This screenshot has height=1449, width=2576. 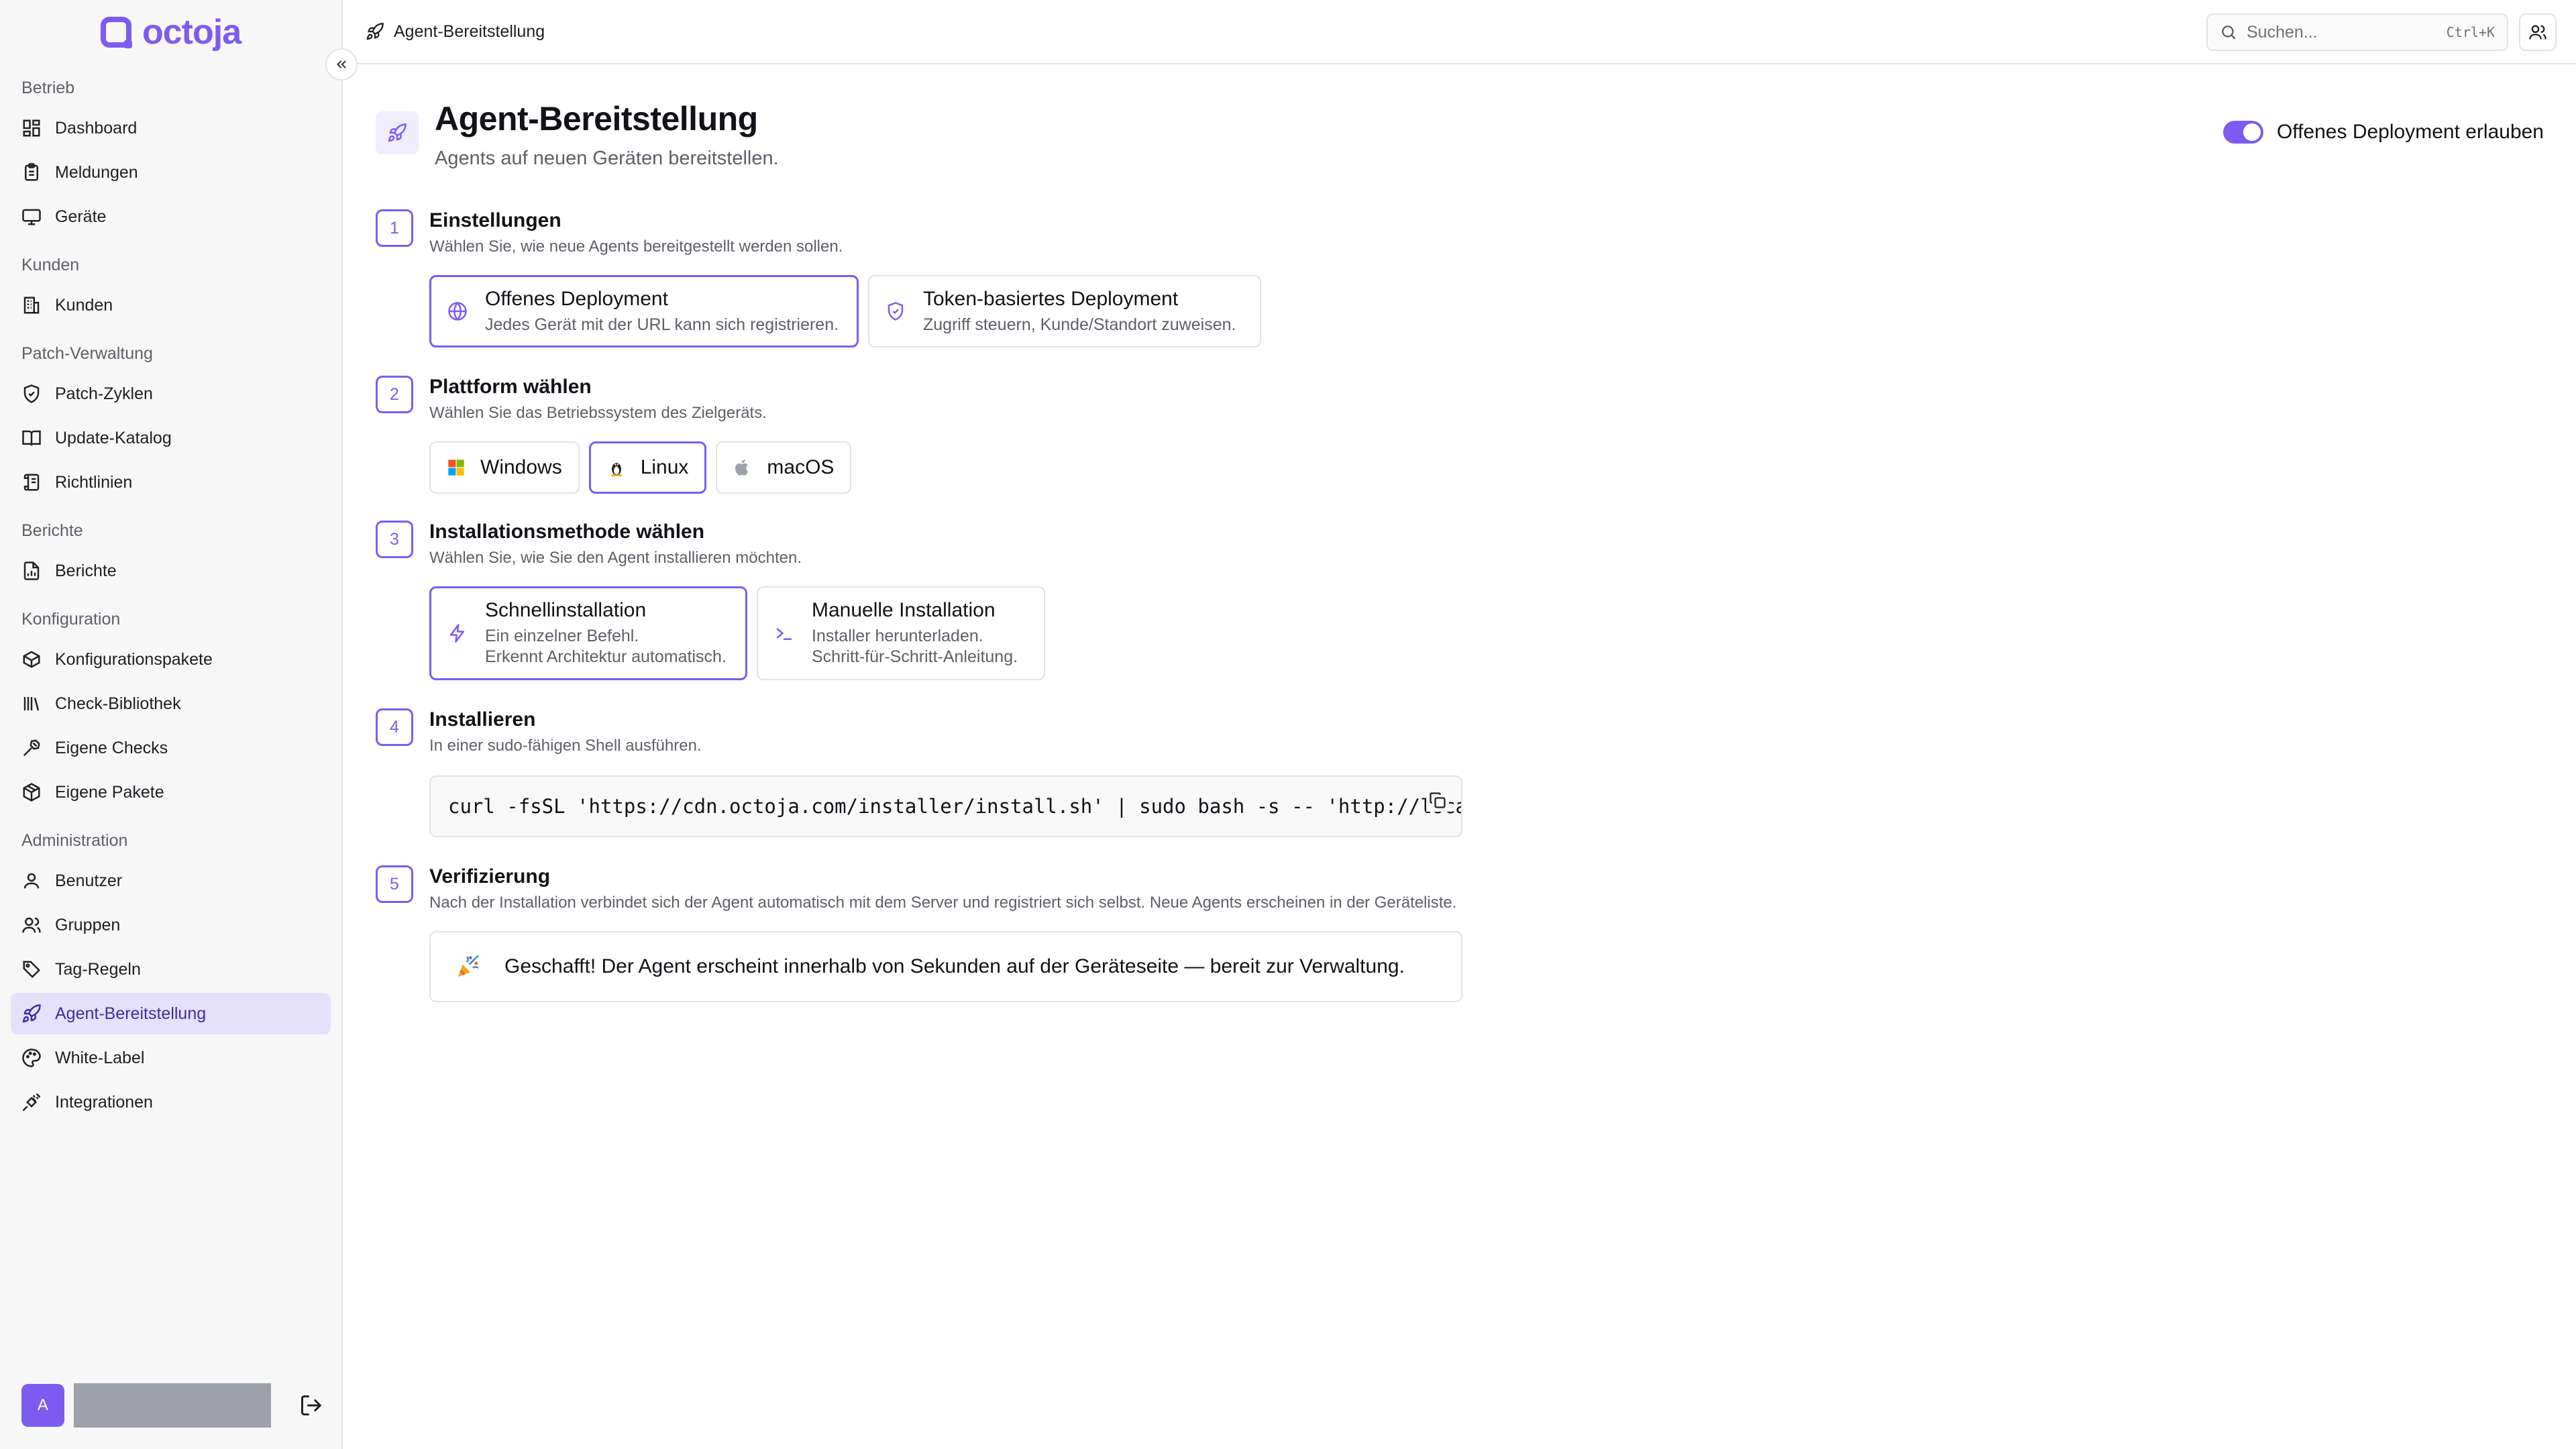 I want to click on sidebar-item-eigene-checks: Eigene Checks, so click(x=171, y=748).